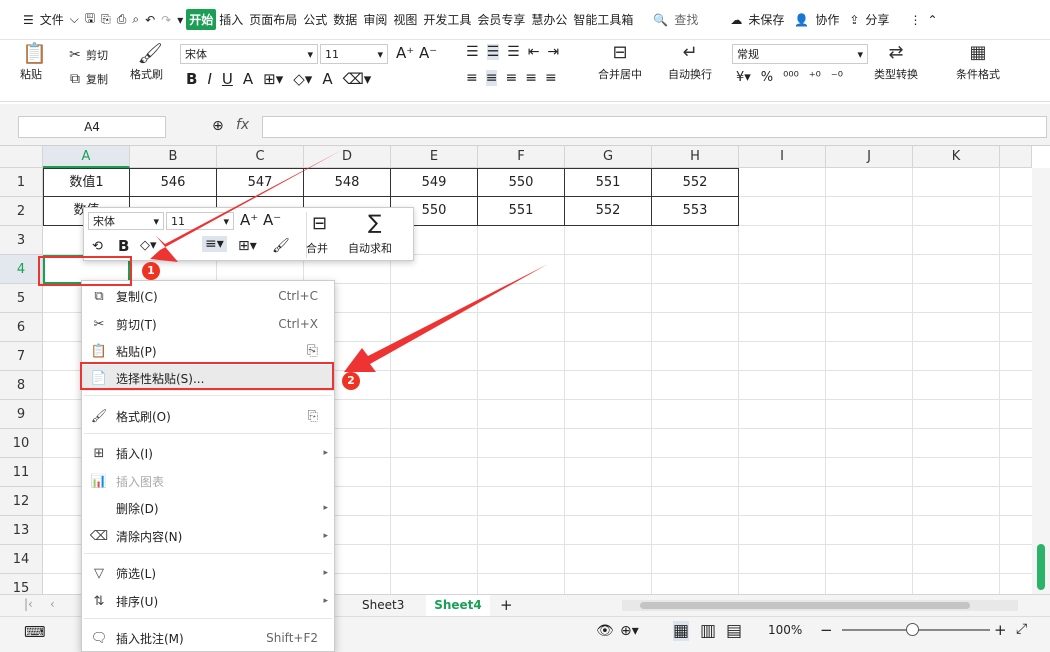 This screenshot has width=1050, height=652. Describe the element at coordinates (349, 261) in the screenshot. I see `annotation-arrows` at that location.